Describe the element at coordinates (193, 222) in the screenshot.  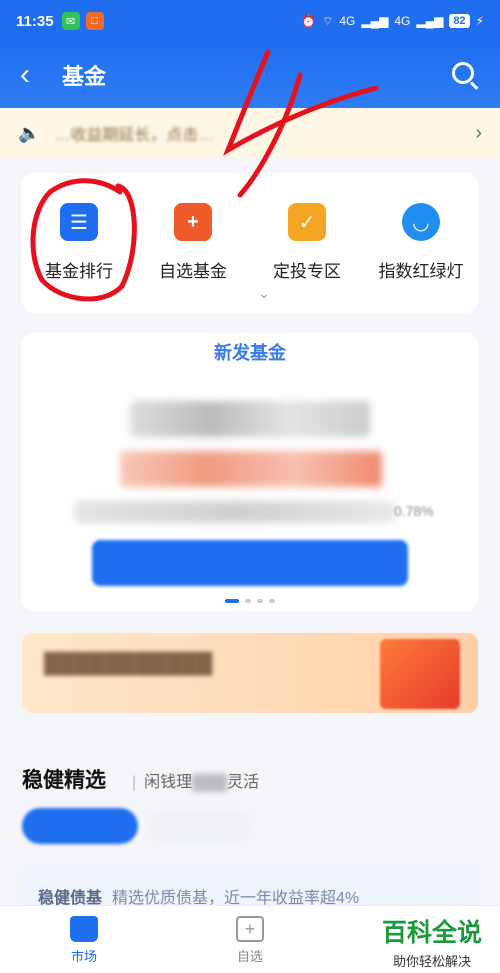
I see `bookmark-plus-icon: +` at that location.